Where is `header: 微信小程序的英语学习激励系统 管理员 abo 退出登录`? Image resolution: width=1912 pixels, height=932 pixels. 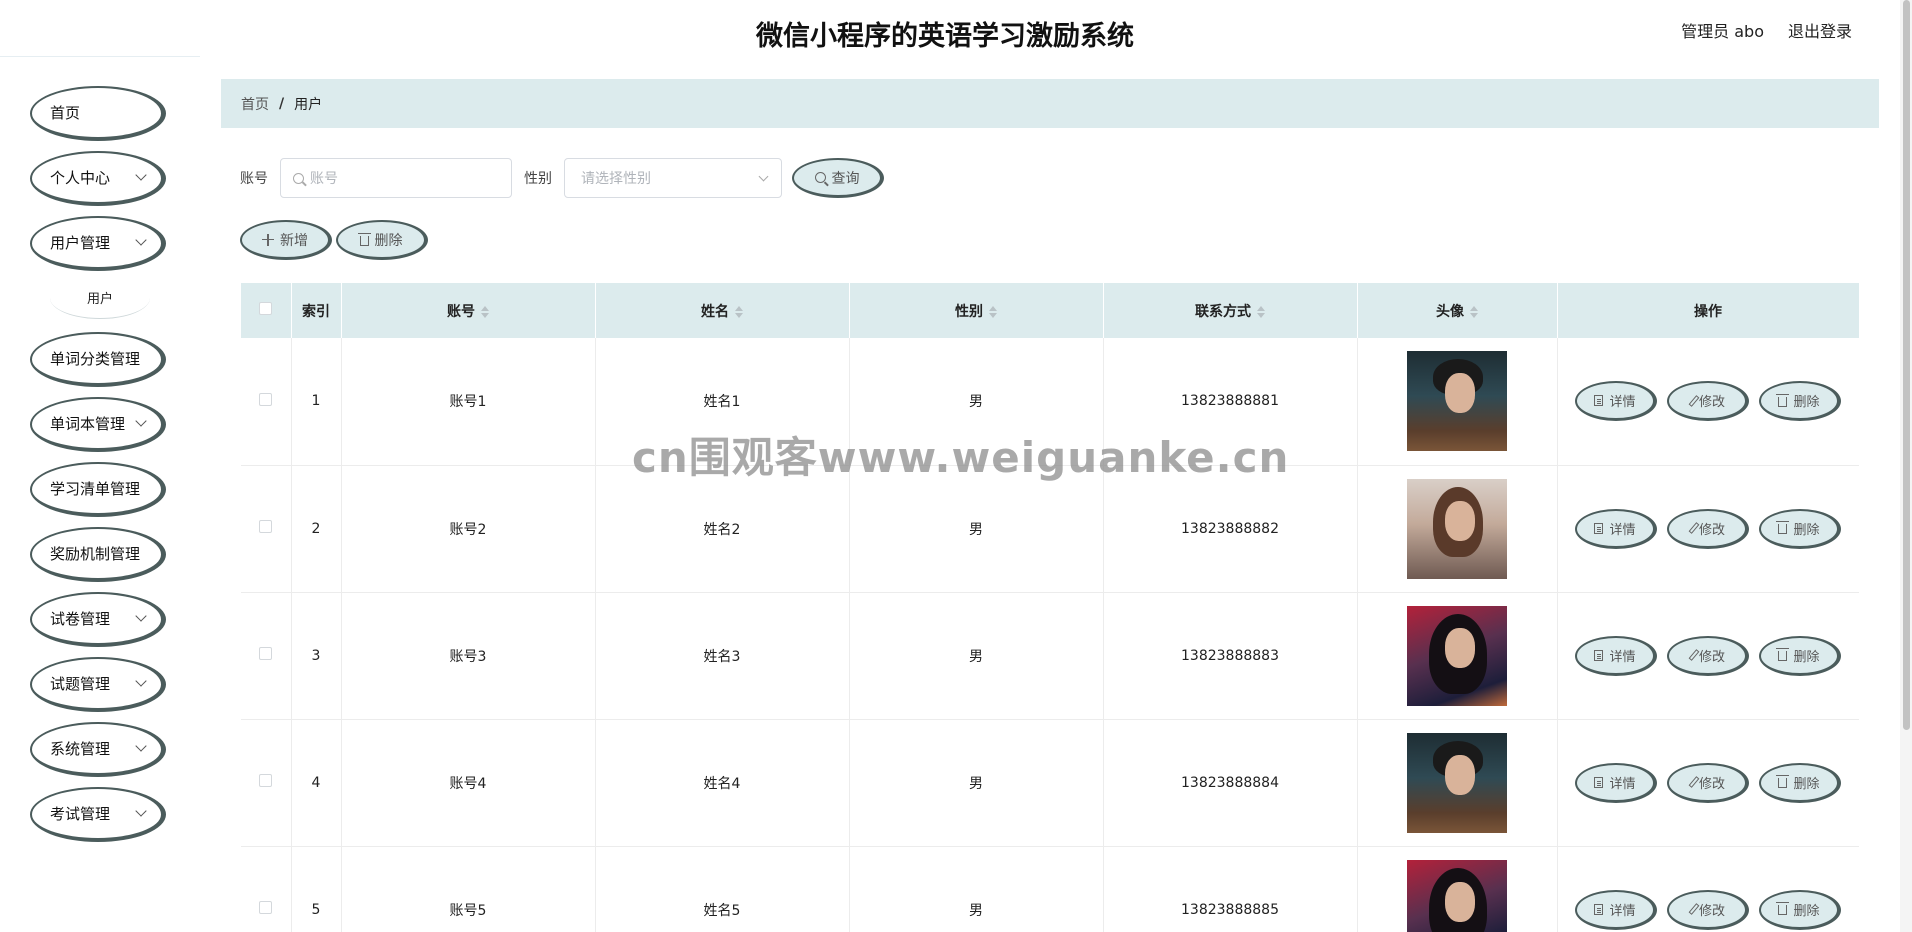 header: 微信小程序的英语学习激励系统 管理员 abo 退出登录 is located at coordinates (945, 30).